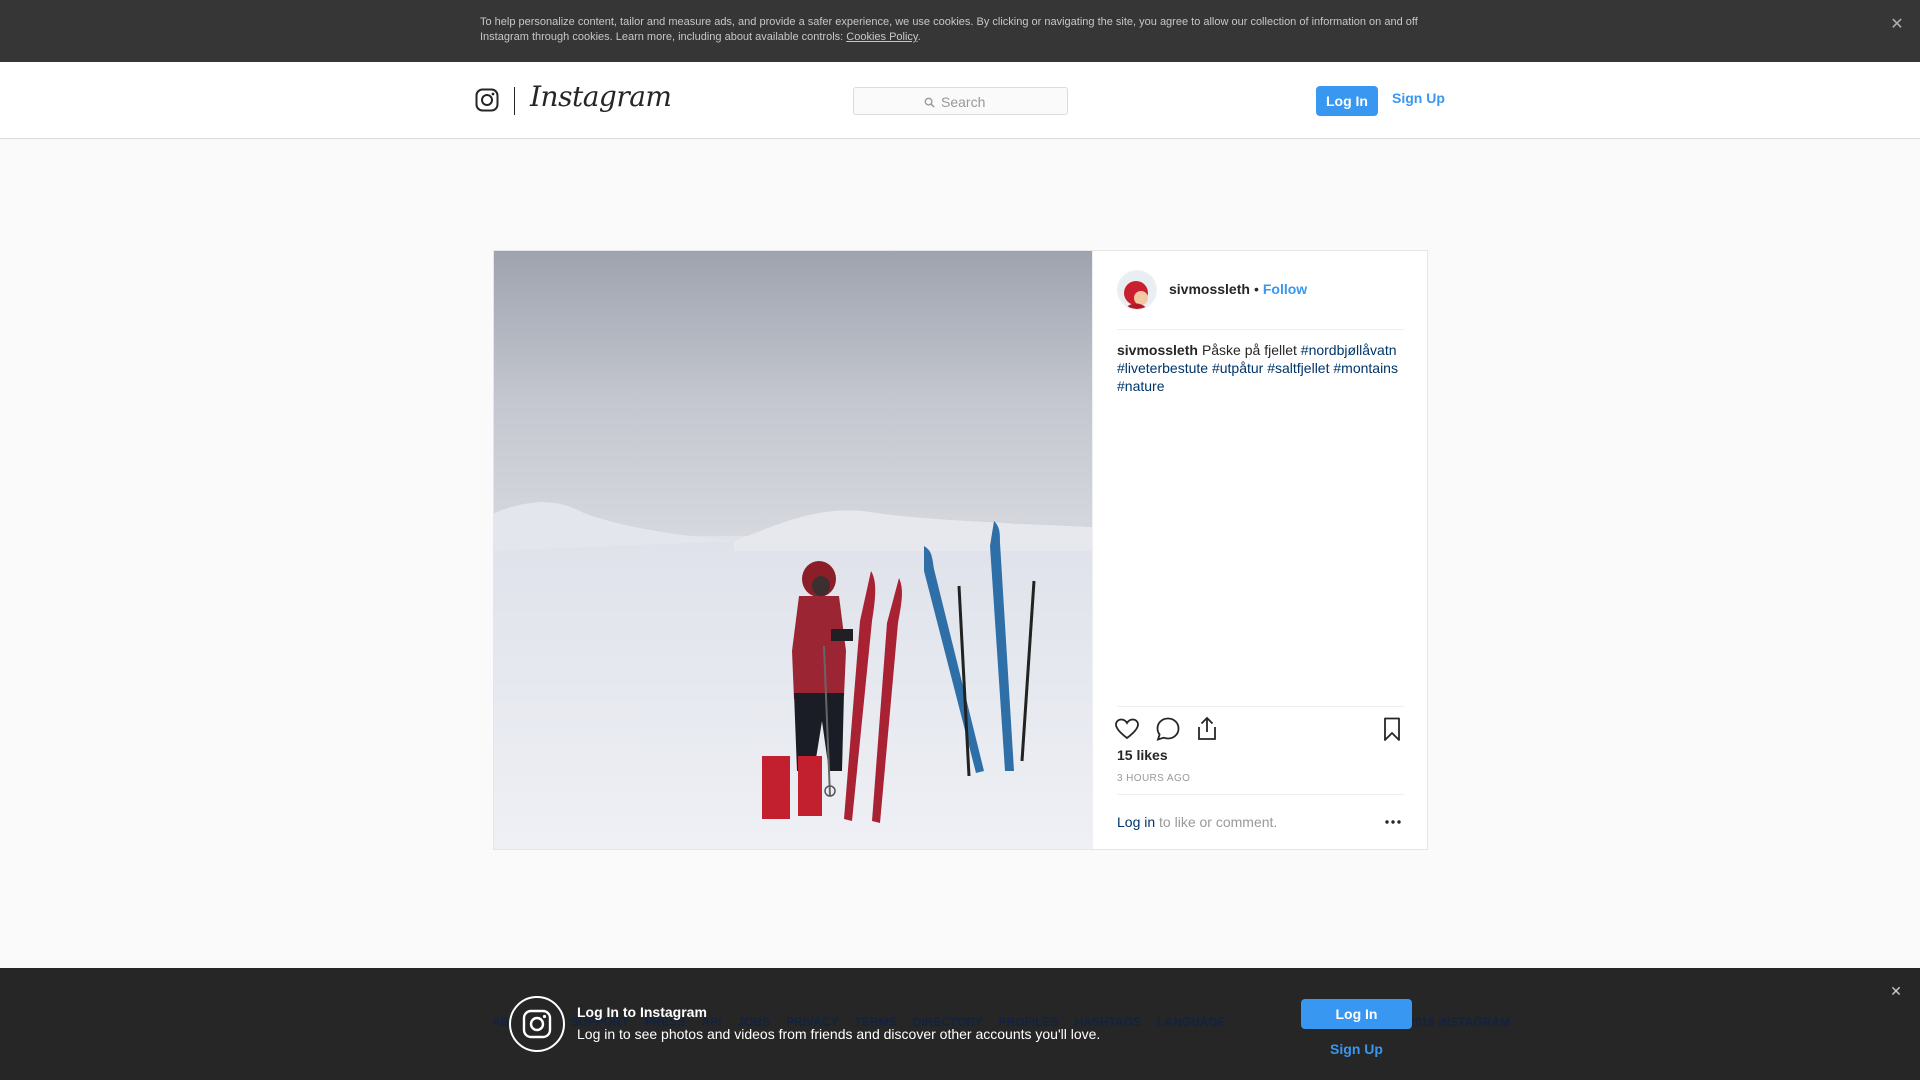 The width and height of the screenshot is (1920, 1080). What do you see at coordinates (1285, 289) in the screenshot?
I see `follow-button: Follow` at bounding box center [1285, 289].